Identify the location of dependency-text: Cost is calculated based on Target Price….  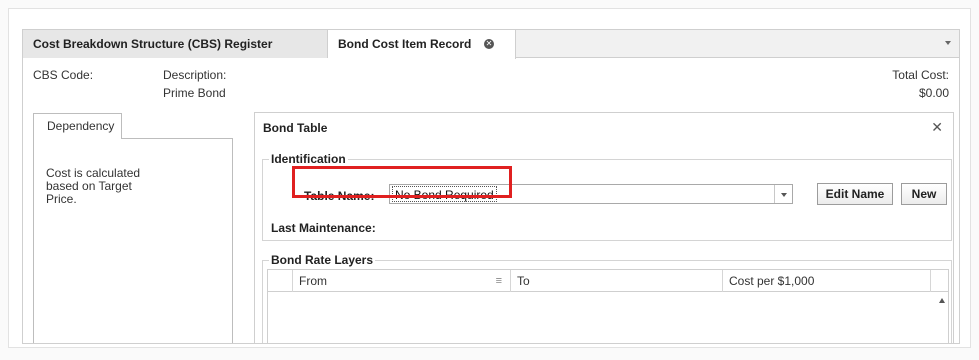
(93, 186).